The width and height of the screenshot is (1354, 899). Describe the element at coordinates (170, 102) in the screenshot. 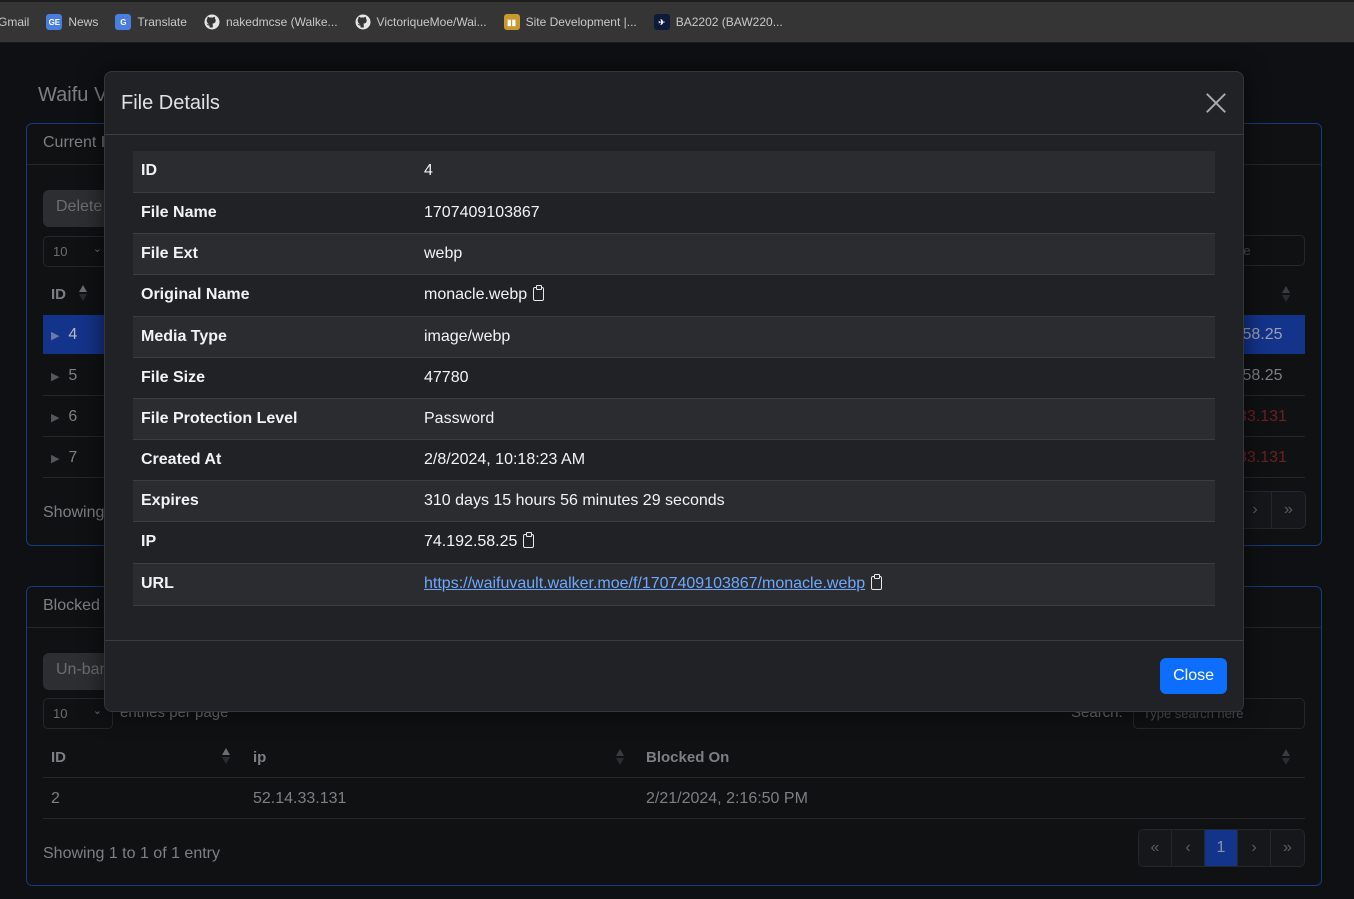

I see `modal-title: File Details` at that location.